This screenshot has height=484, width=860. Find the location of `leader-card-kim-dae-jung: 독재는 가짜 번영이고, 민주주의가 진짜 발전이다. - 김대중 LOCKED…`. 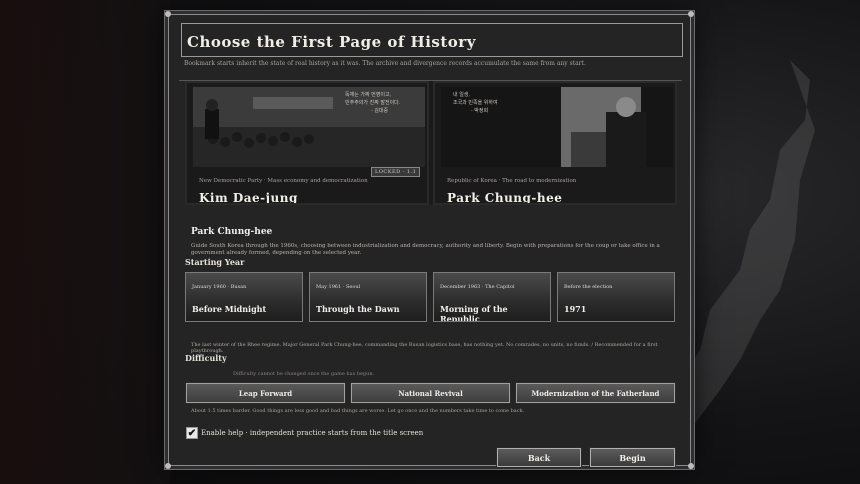

leader-card-kim-dae-jung: 독재는 가짜 번영이고, 민주주의가 진짜 발전이다. - 김대중 LOCKED… is located at coordinates (307, 143).